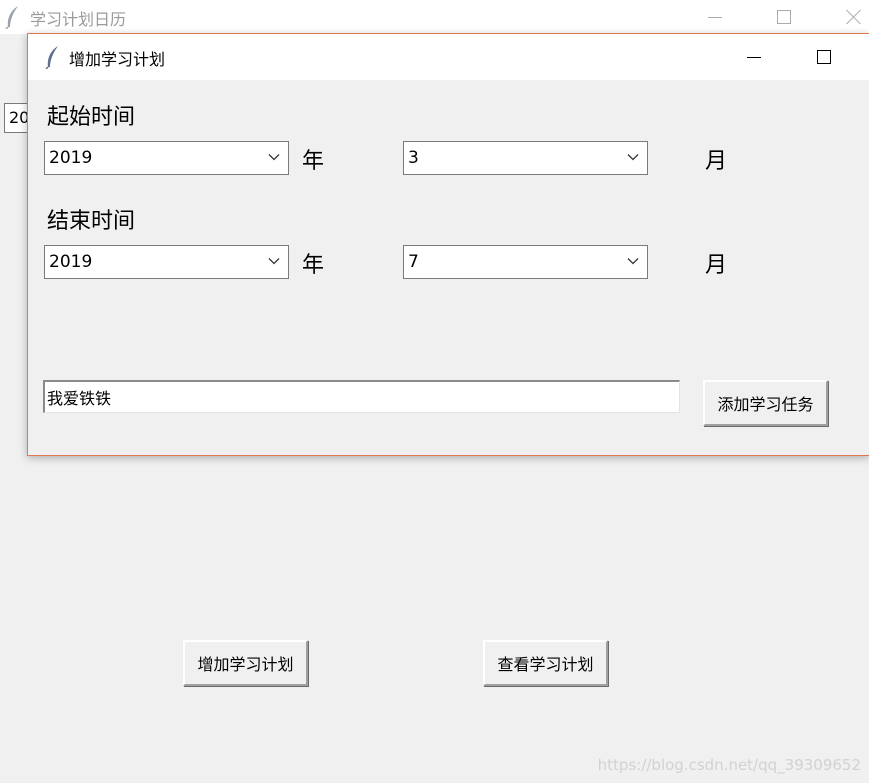 This screenshot has width=869, height=783. I want to click on end-year-value: 2019, so click(71, 262).